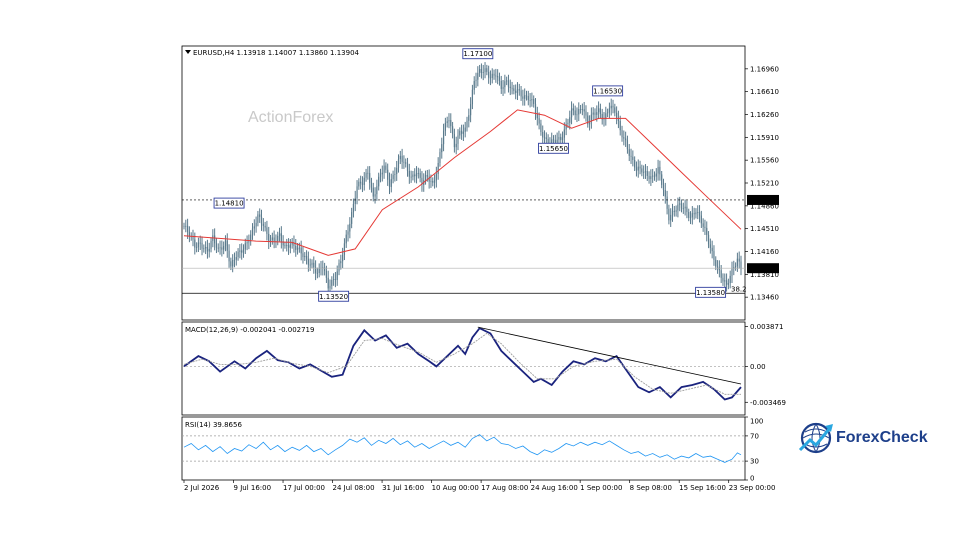  I want to click on price-annotation-label: 1.14810, so click(229, 204).